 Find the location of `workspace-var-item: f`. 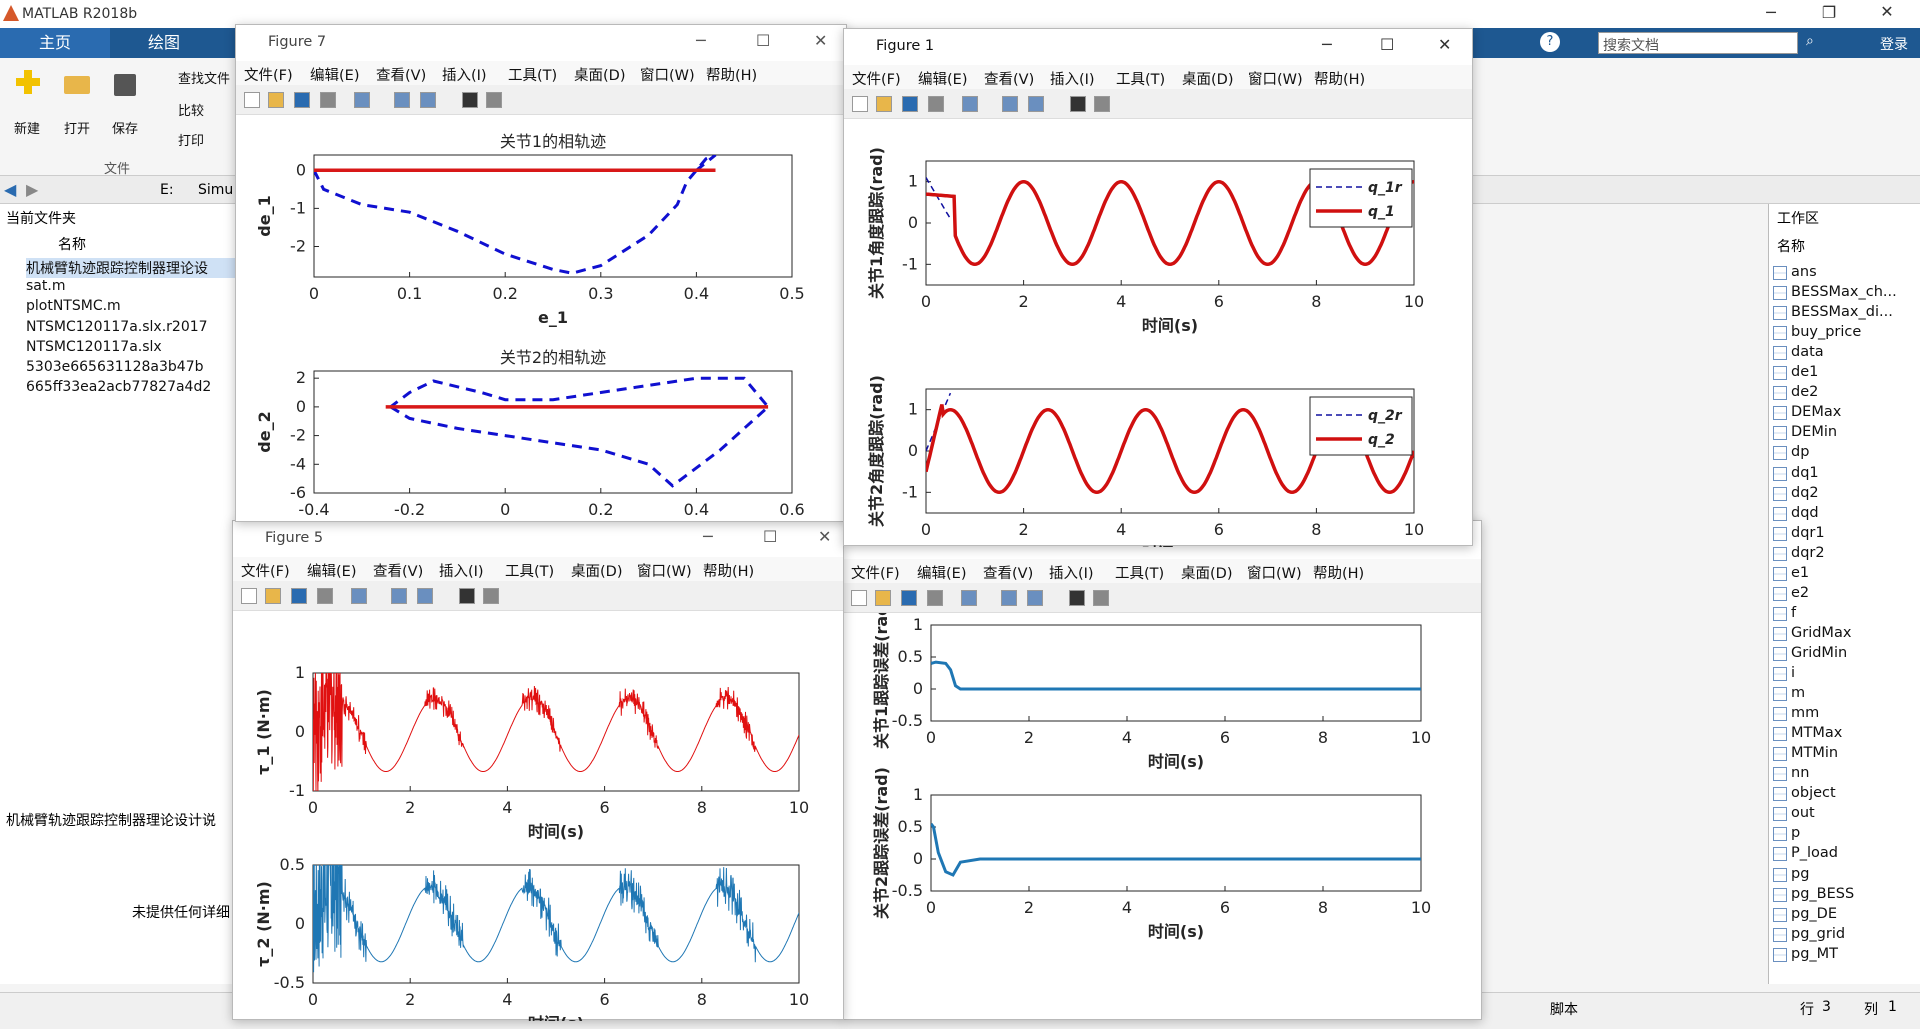

workspace-var-item: f is located at coordinates (1793, 615).